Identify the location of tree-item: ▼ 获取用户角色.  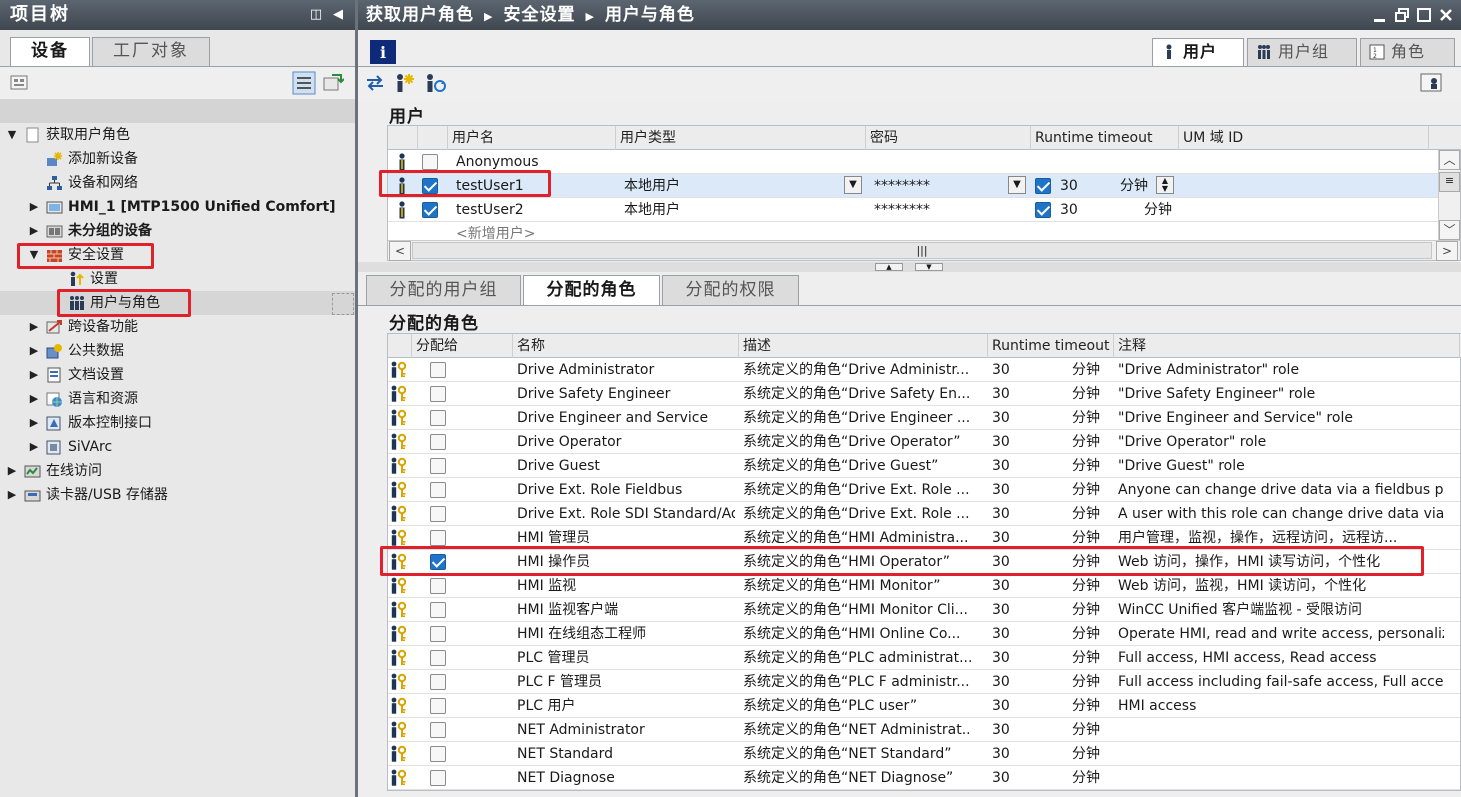
(177, 135).